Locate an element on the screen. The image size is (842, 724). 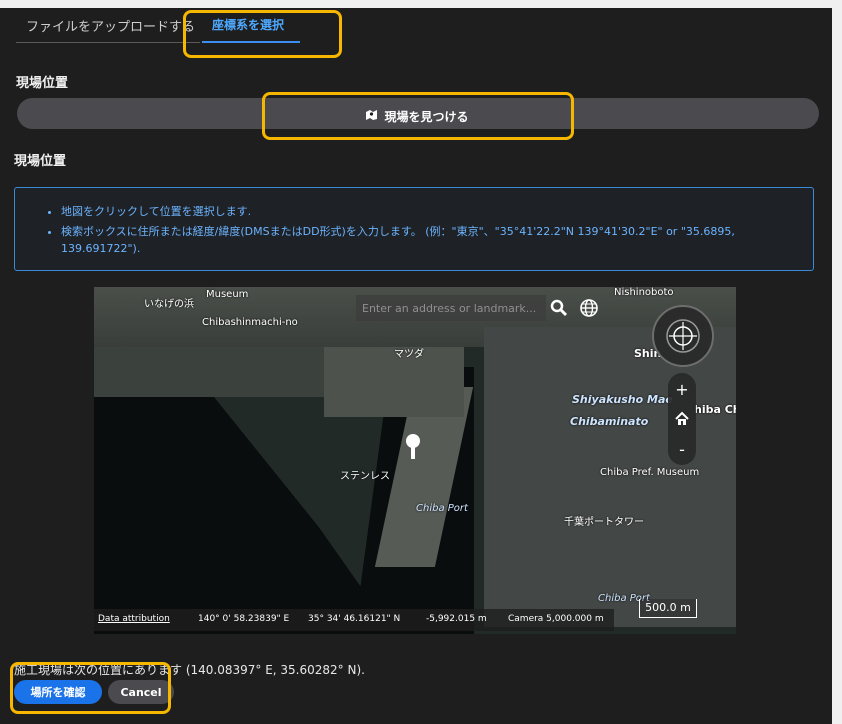
camera-readout: Camera 5,000.000 m is located at coordinates (556, 619).